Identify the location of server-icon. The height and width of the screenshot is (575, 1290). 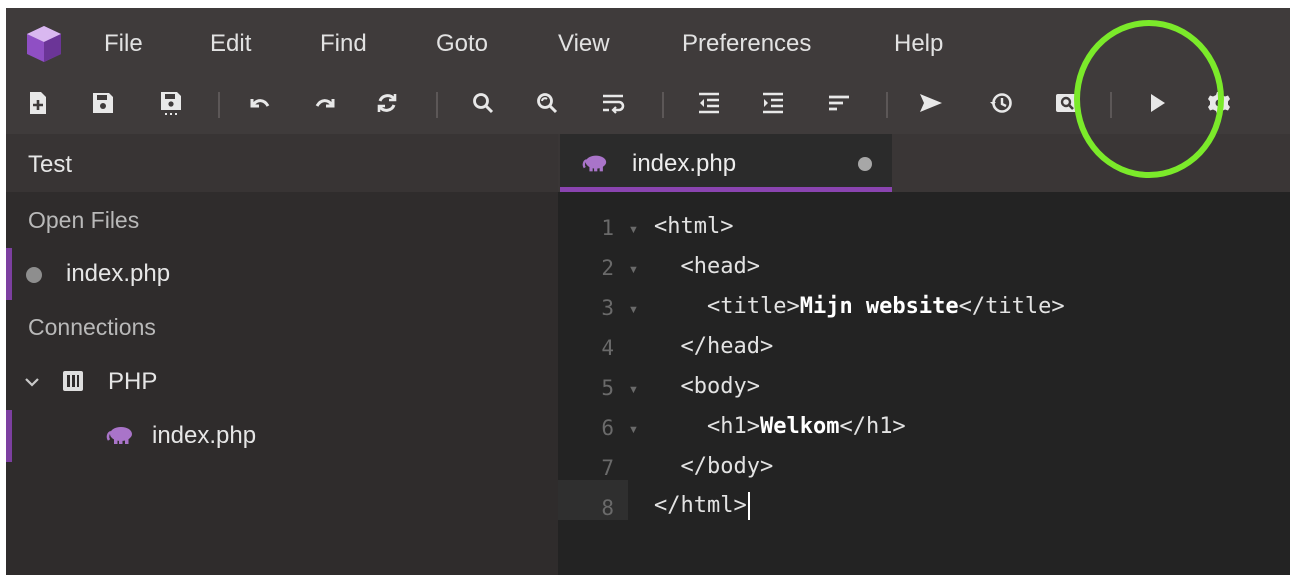
(73, 381).